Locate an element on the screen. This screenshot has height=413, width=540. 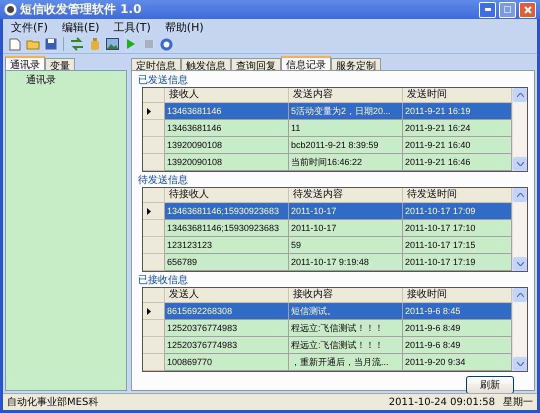
picture-icon is located at coordinates (112, 44).